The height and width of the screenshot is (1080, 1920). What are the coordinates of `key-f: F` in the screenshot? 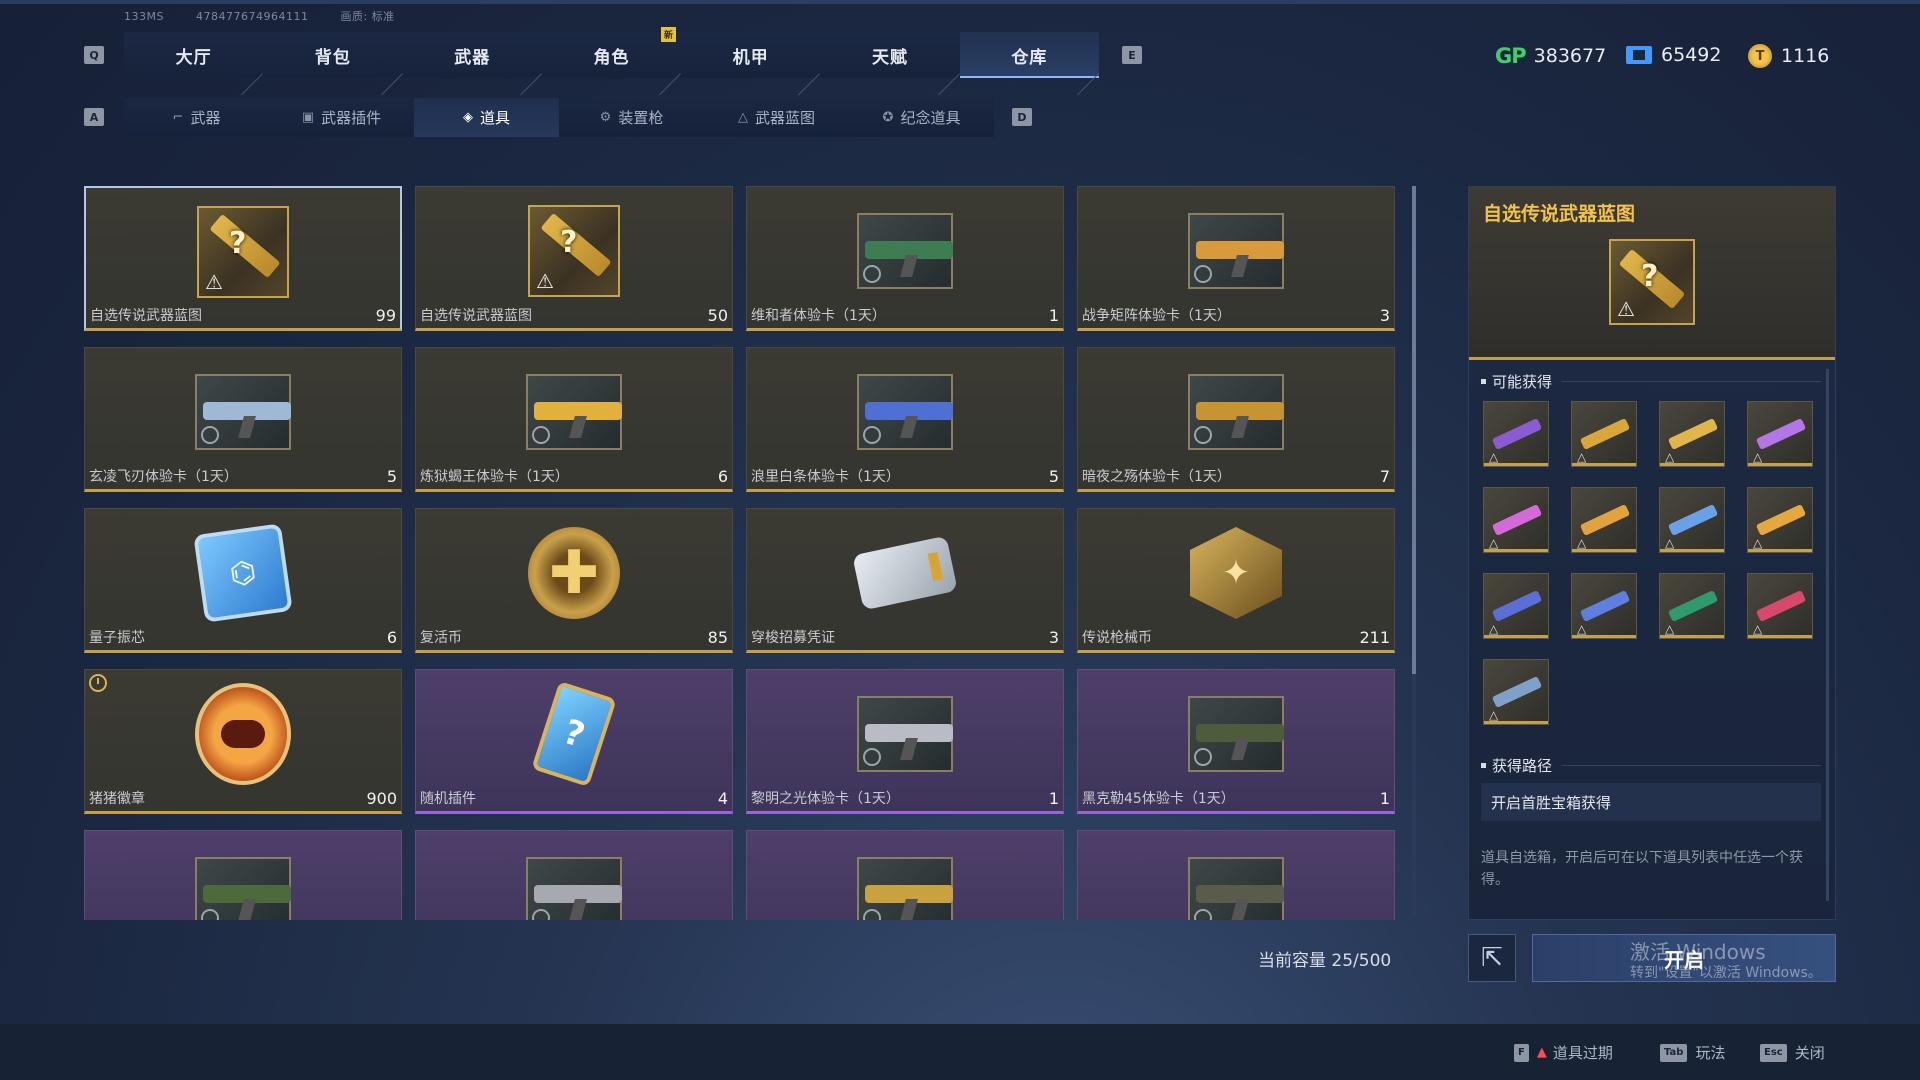 It's located at (1521, 1052).